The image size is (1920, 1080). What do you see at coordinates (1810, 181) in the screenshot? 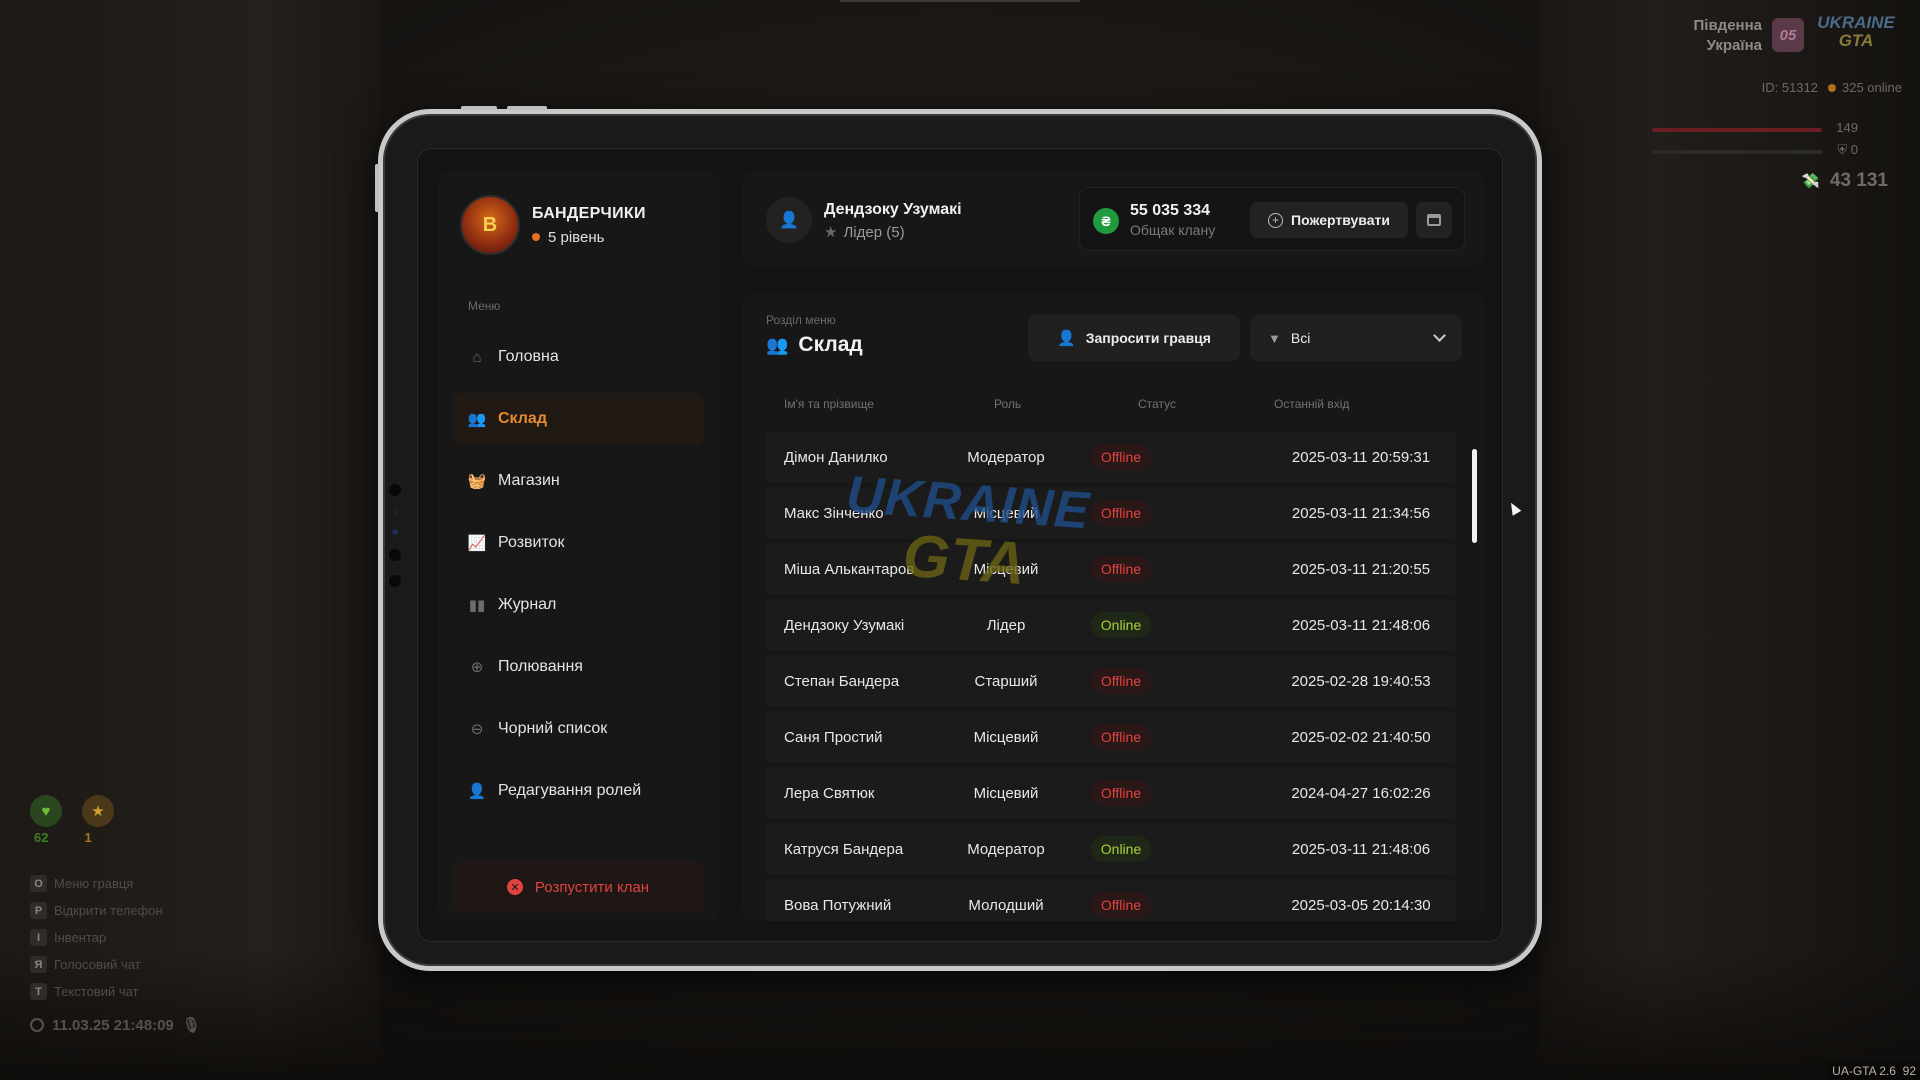
I see `cash-icon: 💸` at bounding box center [1810, 181].